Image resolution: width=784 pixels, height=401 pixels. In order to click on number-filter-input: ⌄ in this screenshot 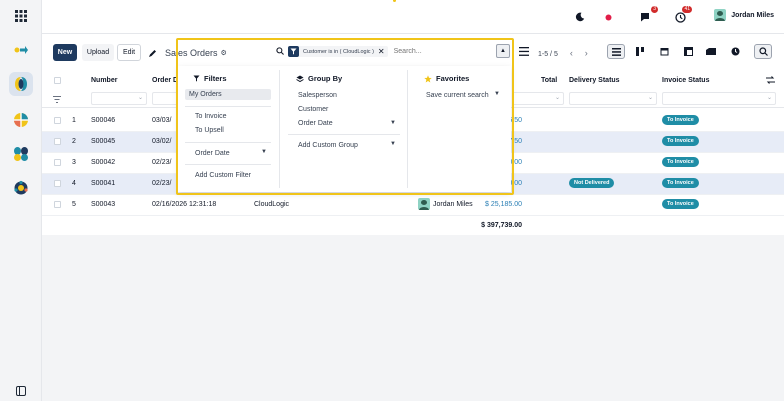, I will do `click(119, 98)`.